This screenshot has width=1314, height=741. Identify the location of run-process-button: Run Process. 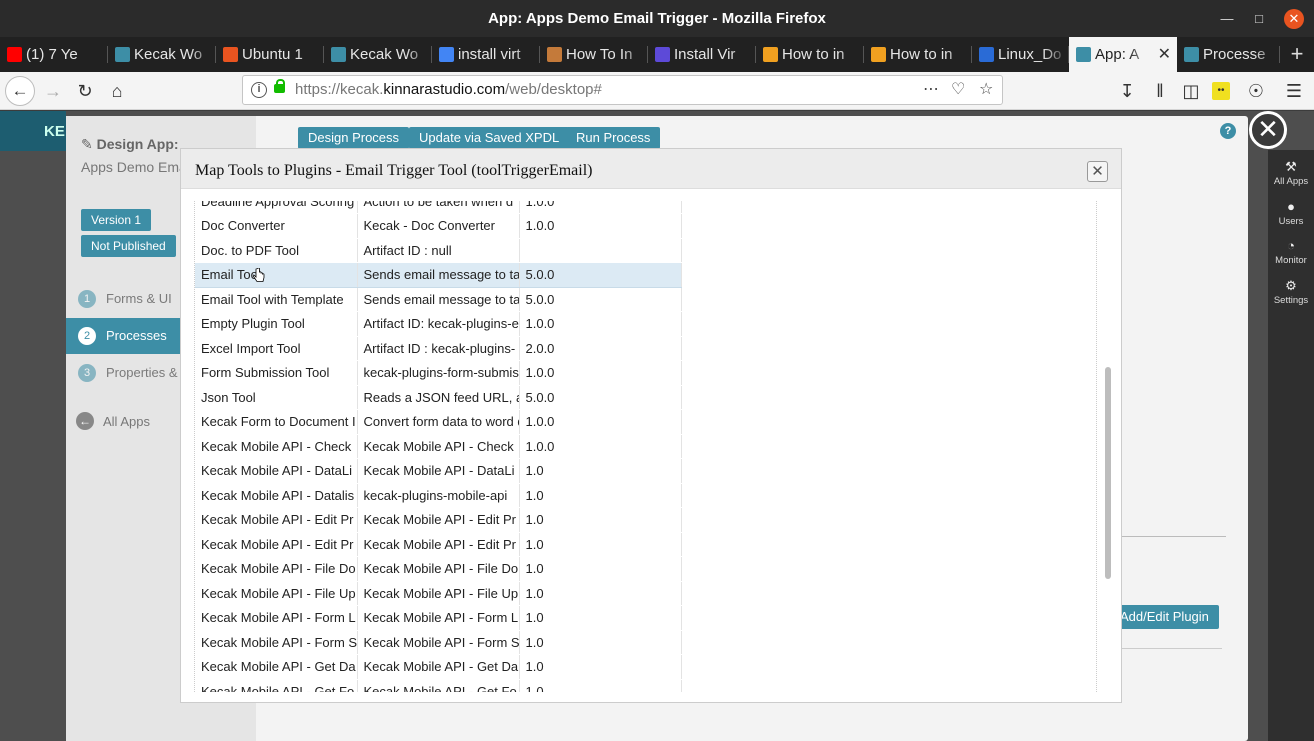
(613, 138).